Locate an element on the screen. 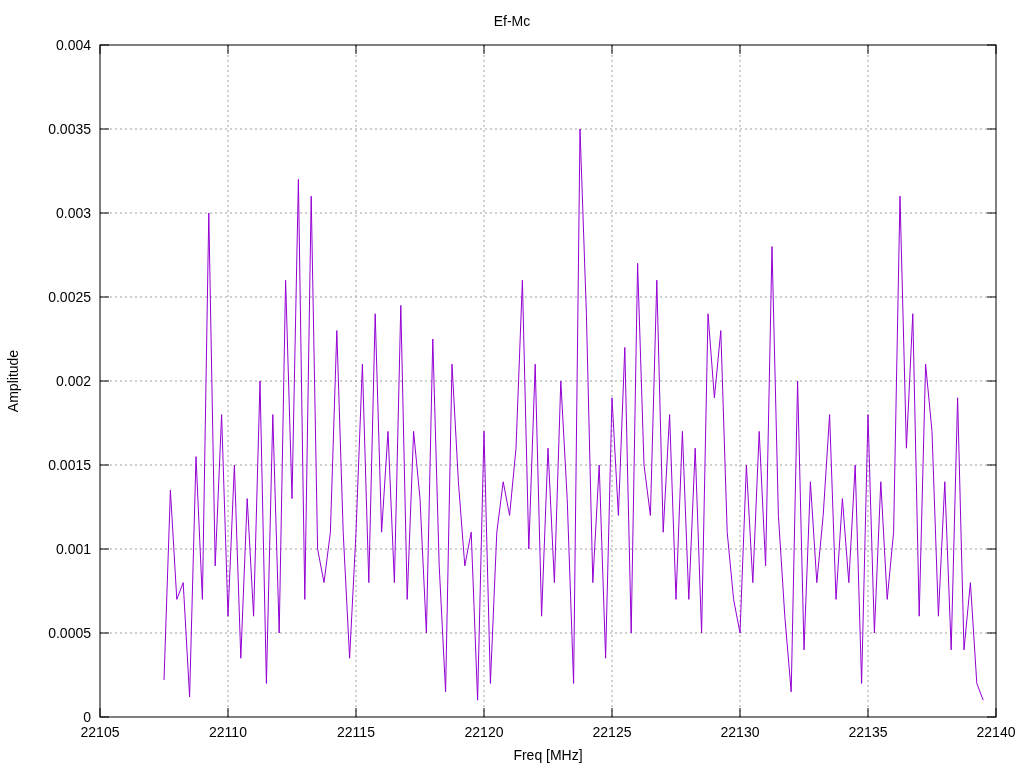  x-tick-label: 22110 is located at coordinates (228, 732).